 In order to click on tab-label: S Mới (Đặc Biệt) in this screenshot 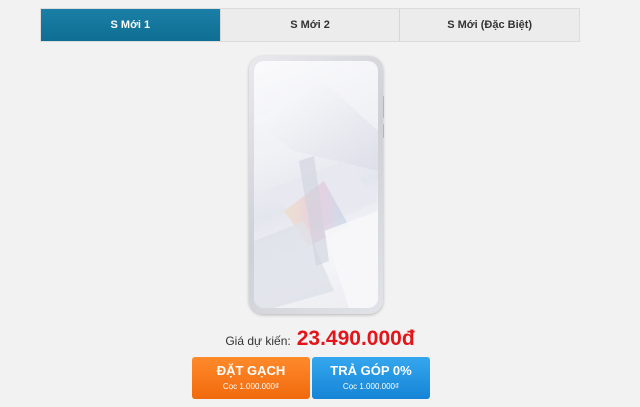, I will do `click(490, 25)`.